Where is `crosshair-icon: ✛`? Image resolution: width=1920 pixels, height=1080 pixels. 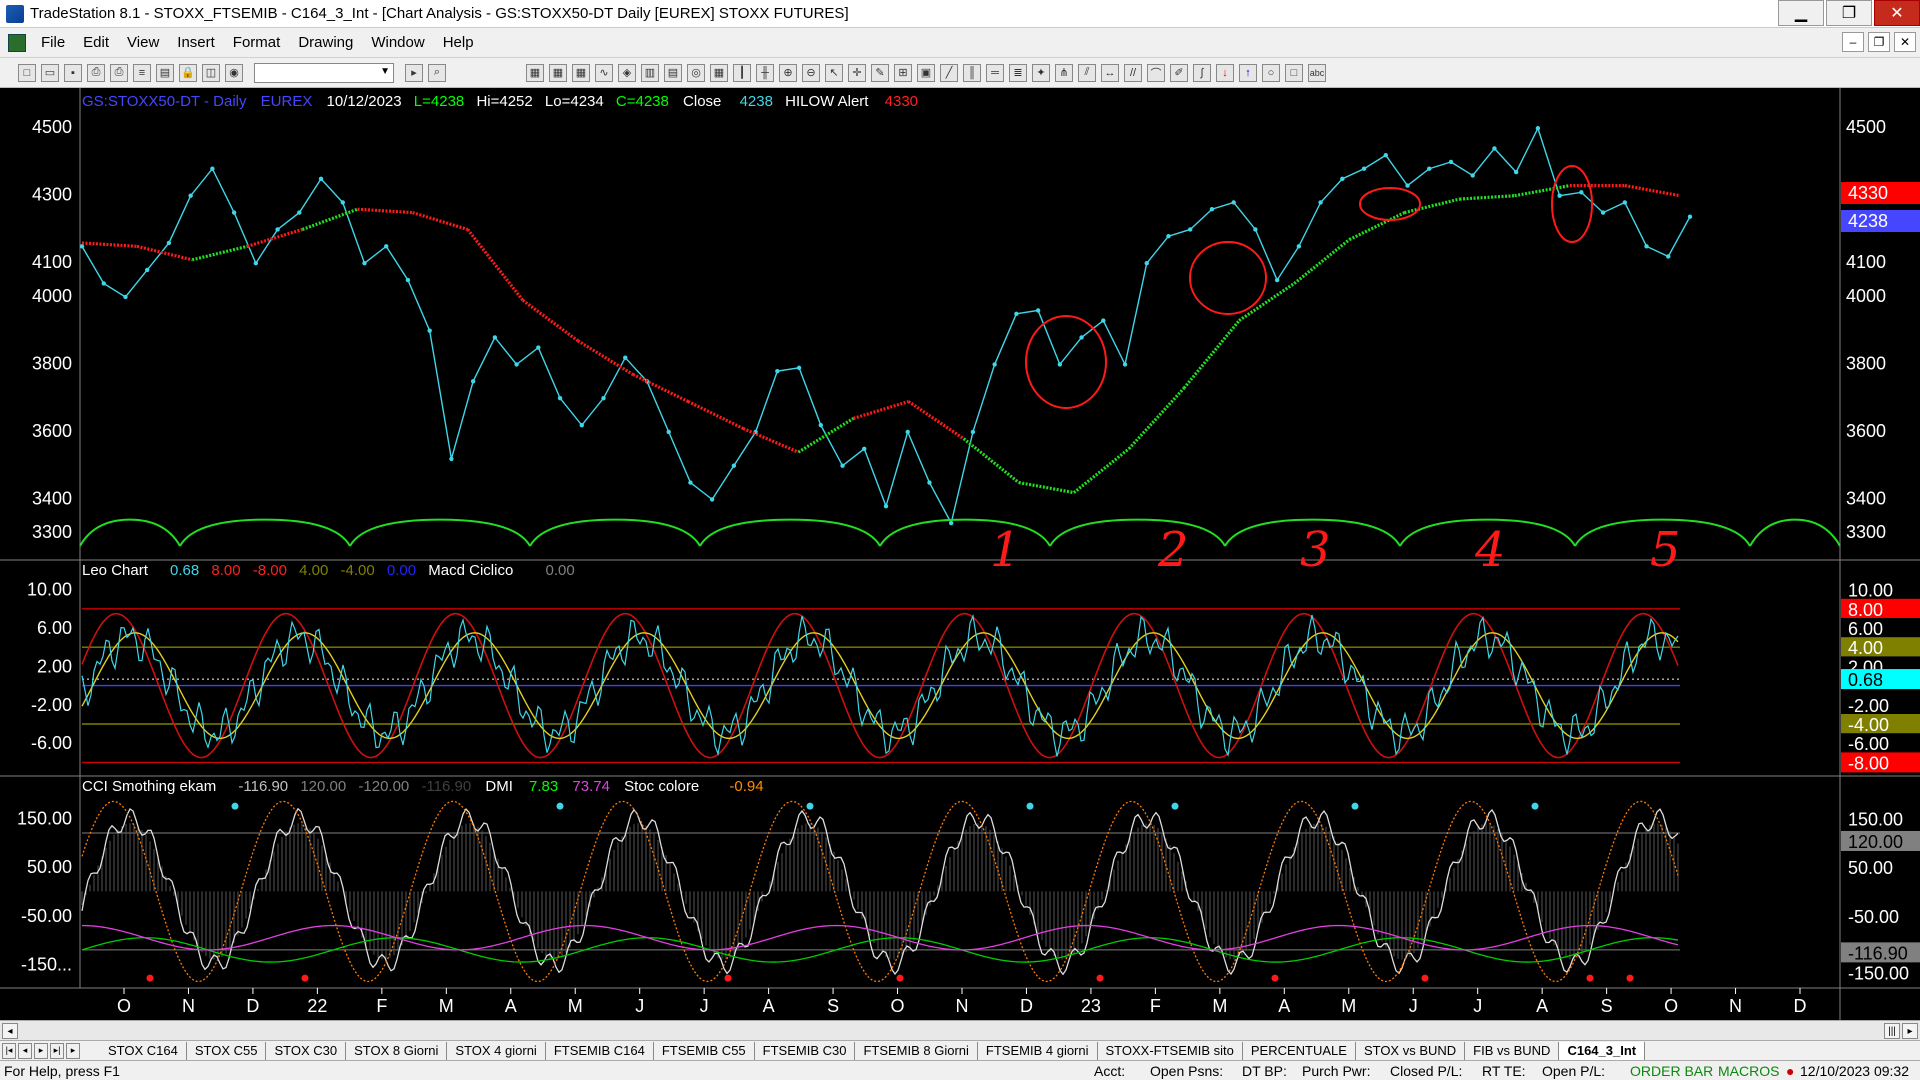 crosshair-icon: ✛ is located at coordinates (857, 72).